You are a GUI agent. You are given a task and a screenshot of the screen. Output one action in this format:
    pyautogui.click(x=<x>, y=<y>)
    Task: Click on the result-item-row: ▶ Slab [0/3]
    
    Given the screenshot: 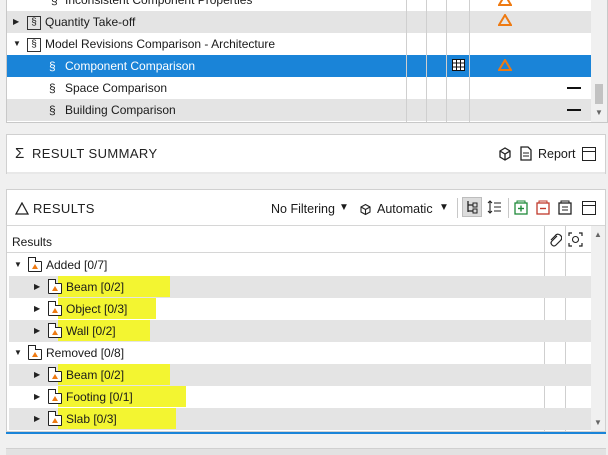 What is the action you would take?
    pyautogui.click(x=301, y=419)
    